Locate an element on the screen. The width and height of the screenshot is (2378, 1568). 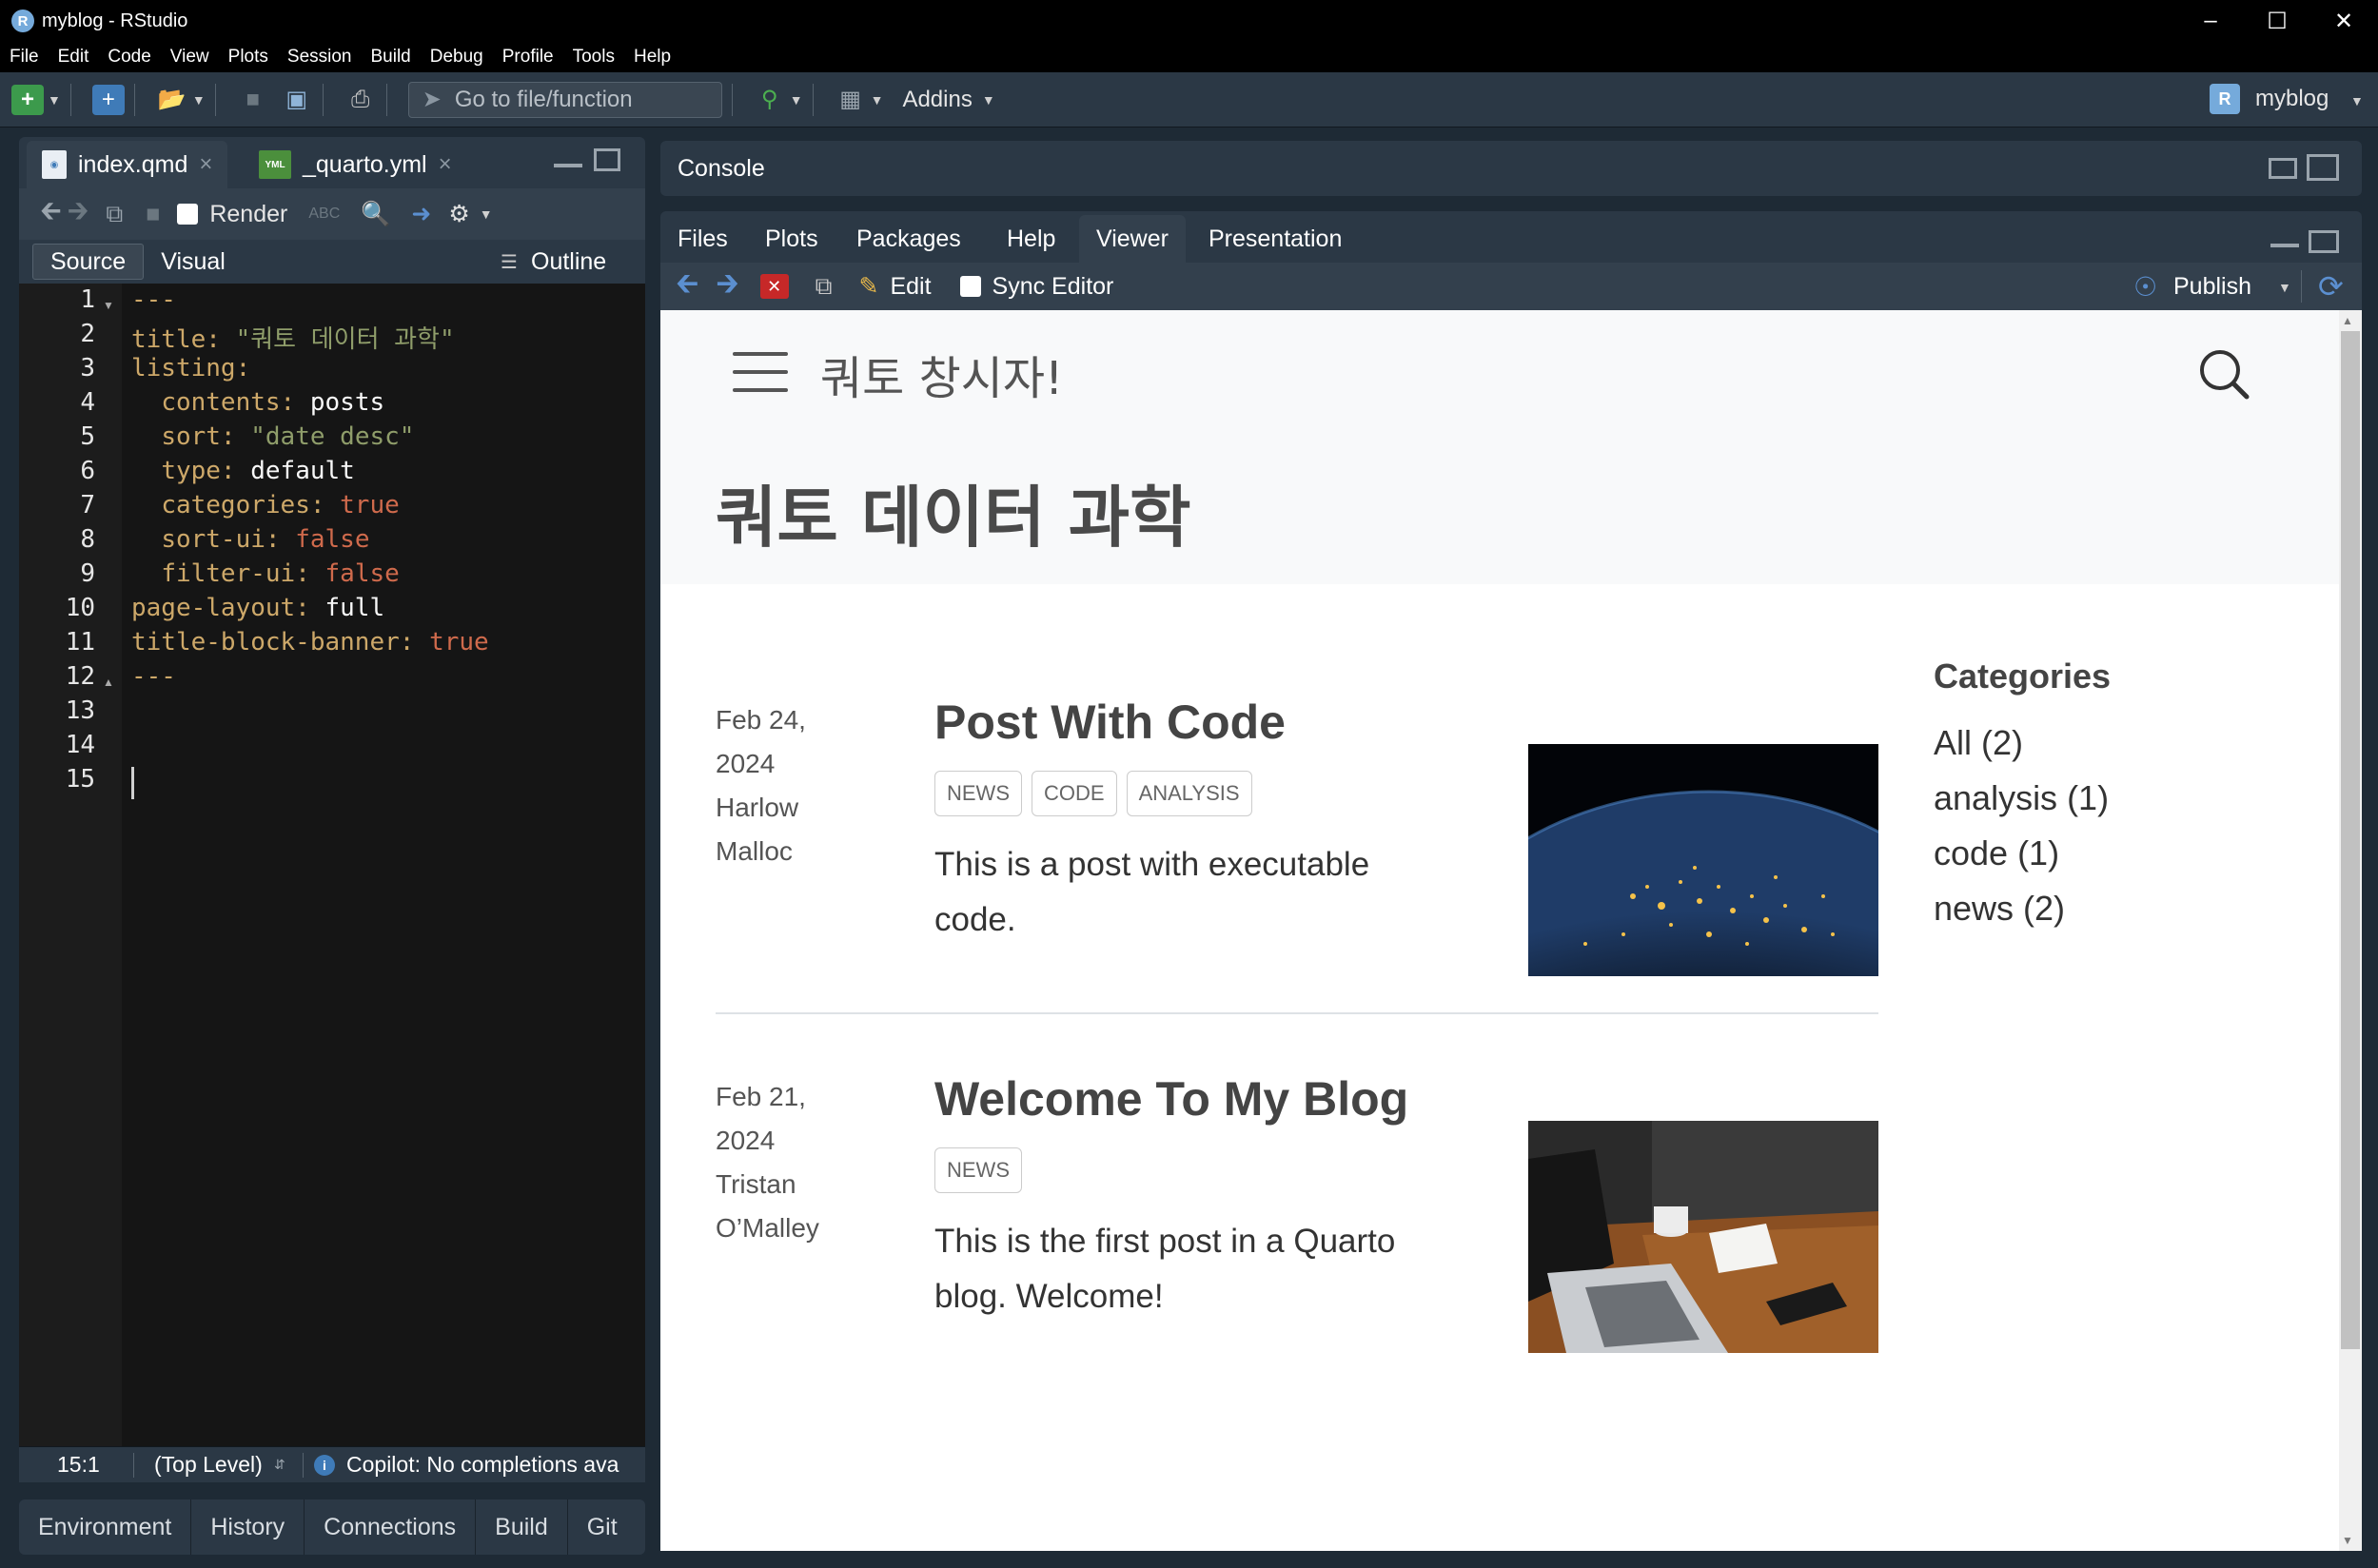
menu-plots: Plots is located at coordinates (248, 57).